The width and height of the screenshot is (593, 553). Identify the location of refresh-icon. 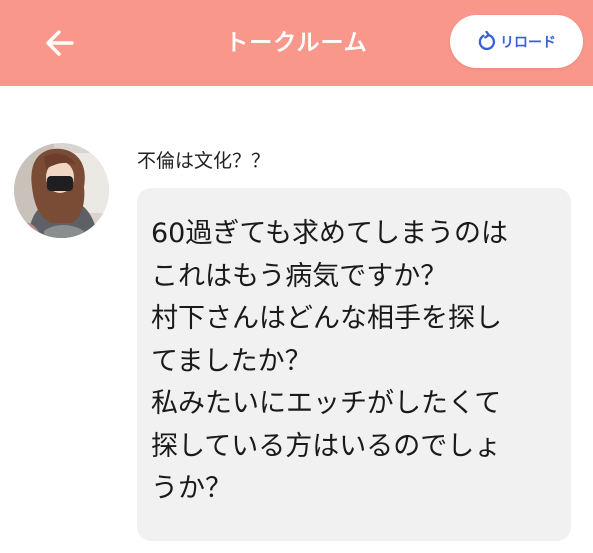
(486, 40).